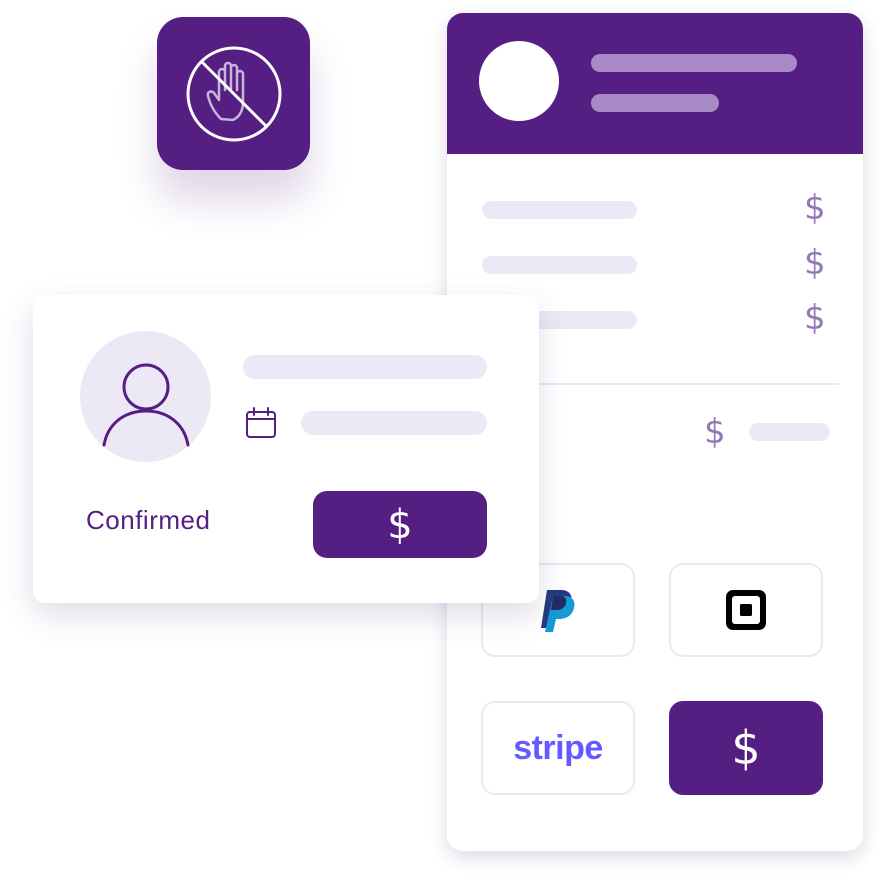 The width and height of the screenshot is (882, 876). I want to click on cash-payment-button: $, so click(746, 748).